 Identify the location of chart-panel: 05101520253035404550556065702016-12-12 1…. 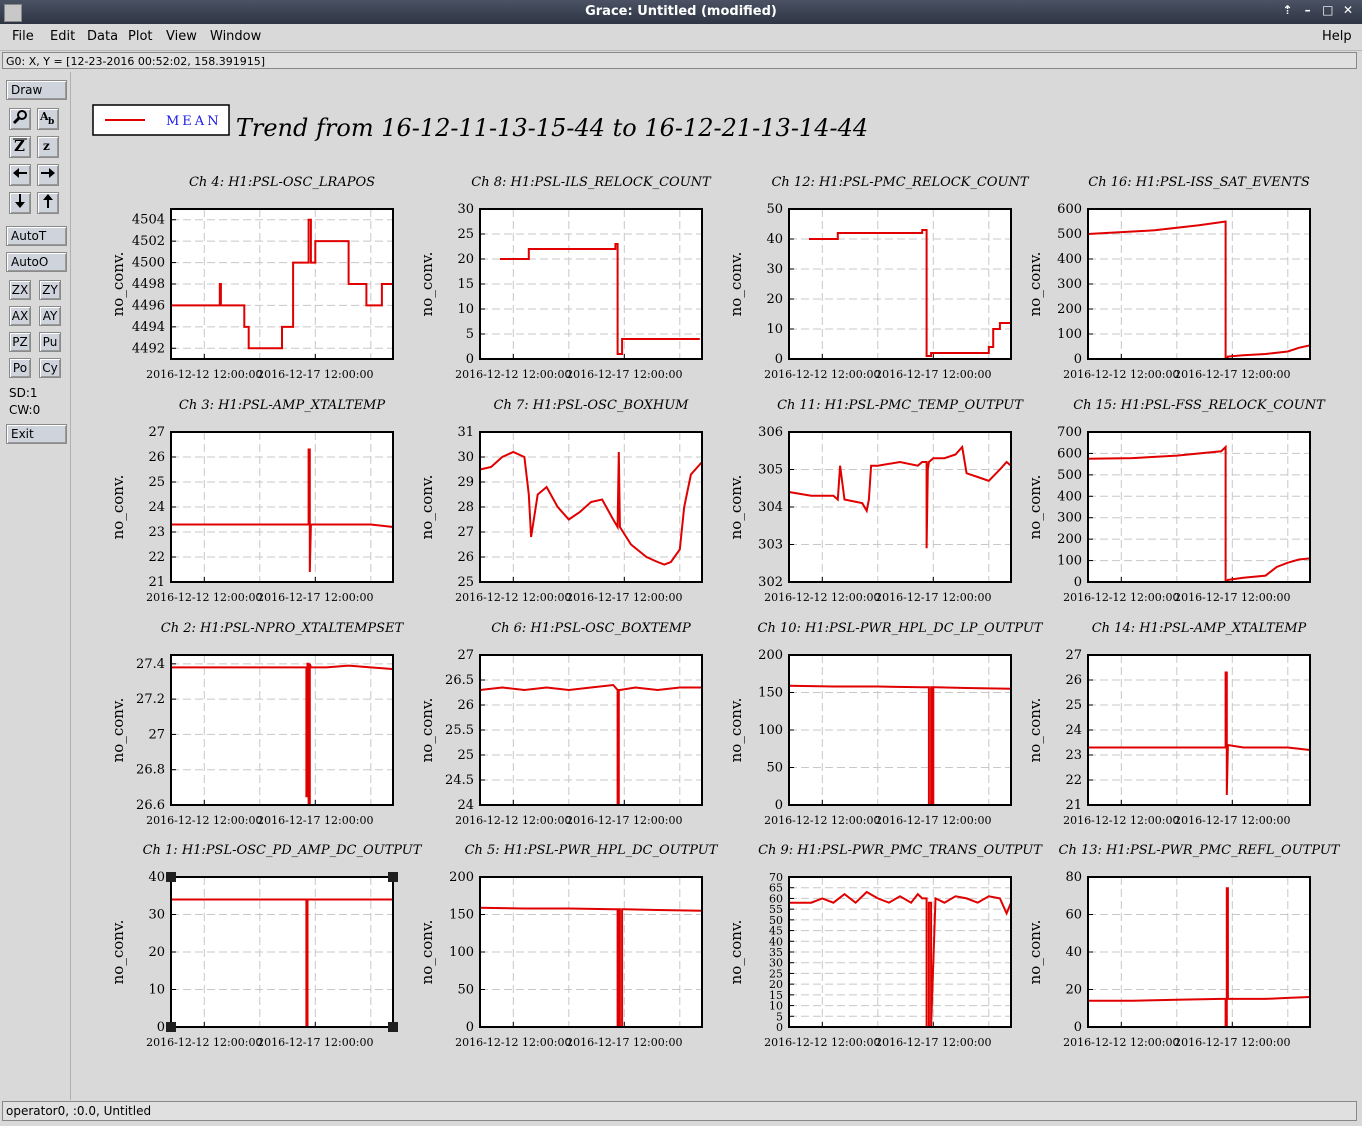
(885, 946).